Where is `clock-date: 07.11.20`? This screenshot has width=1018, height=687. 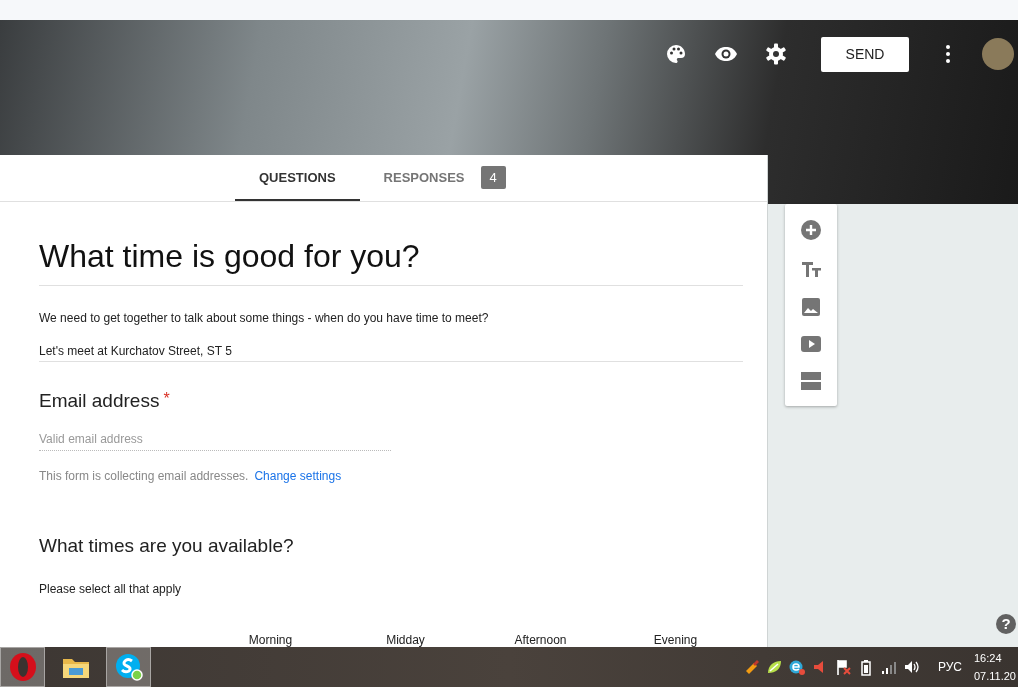 clock-date: 07.11.20 is located at coordinates (995, 676).